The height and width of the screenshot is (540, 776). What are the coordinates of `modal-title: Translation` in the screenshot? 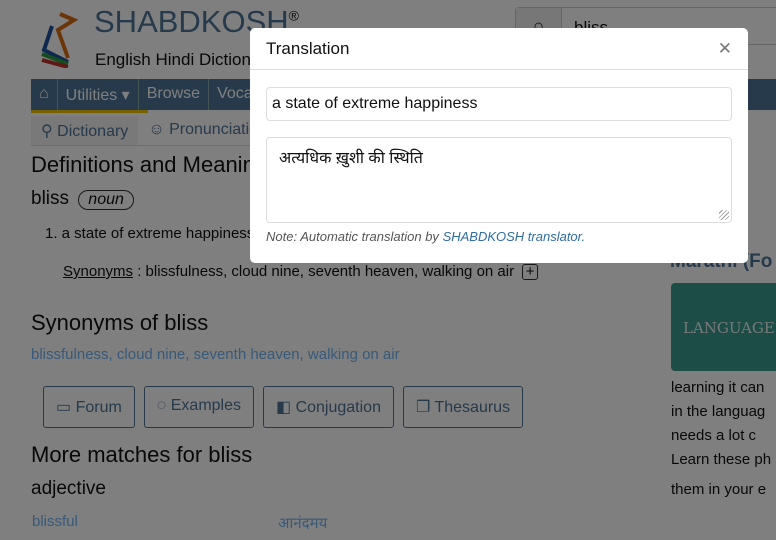 It's located at (308, 48).